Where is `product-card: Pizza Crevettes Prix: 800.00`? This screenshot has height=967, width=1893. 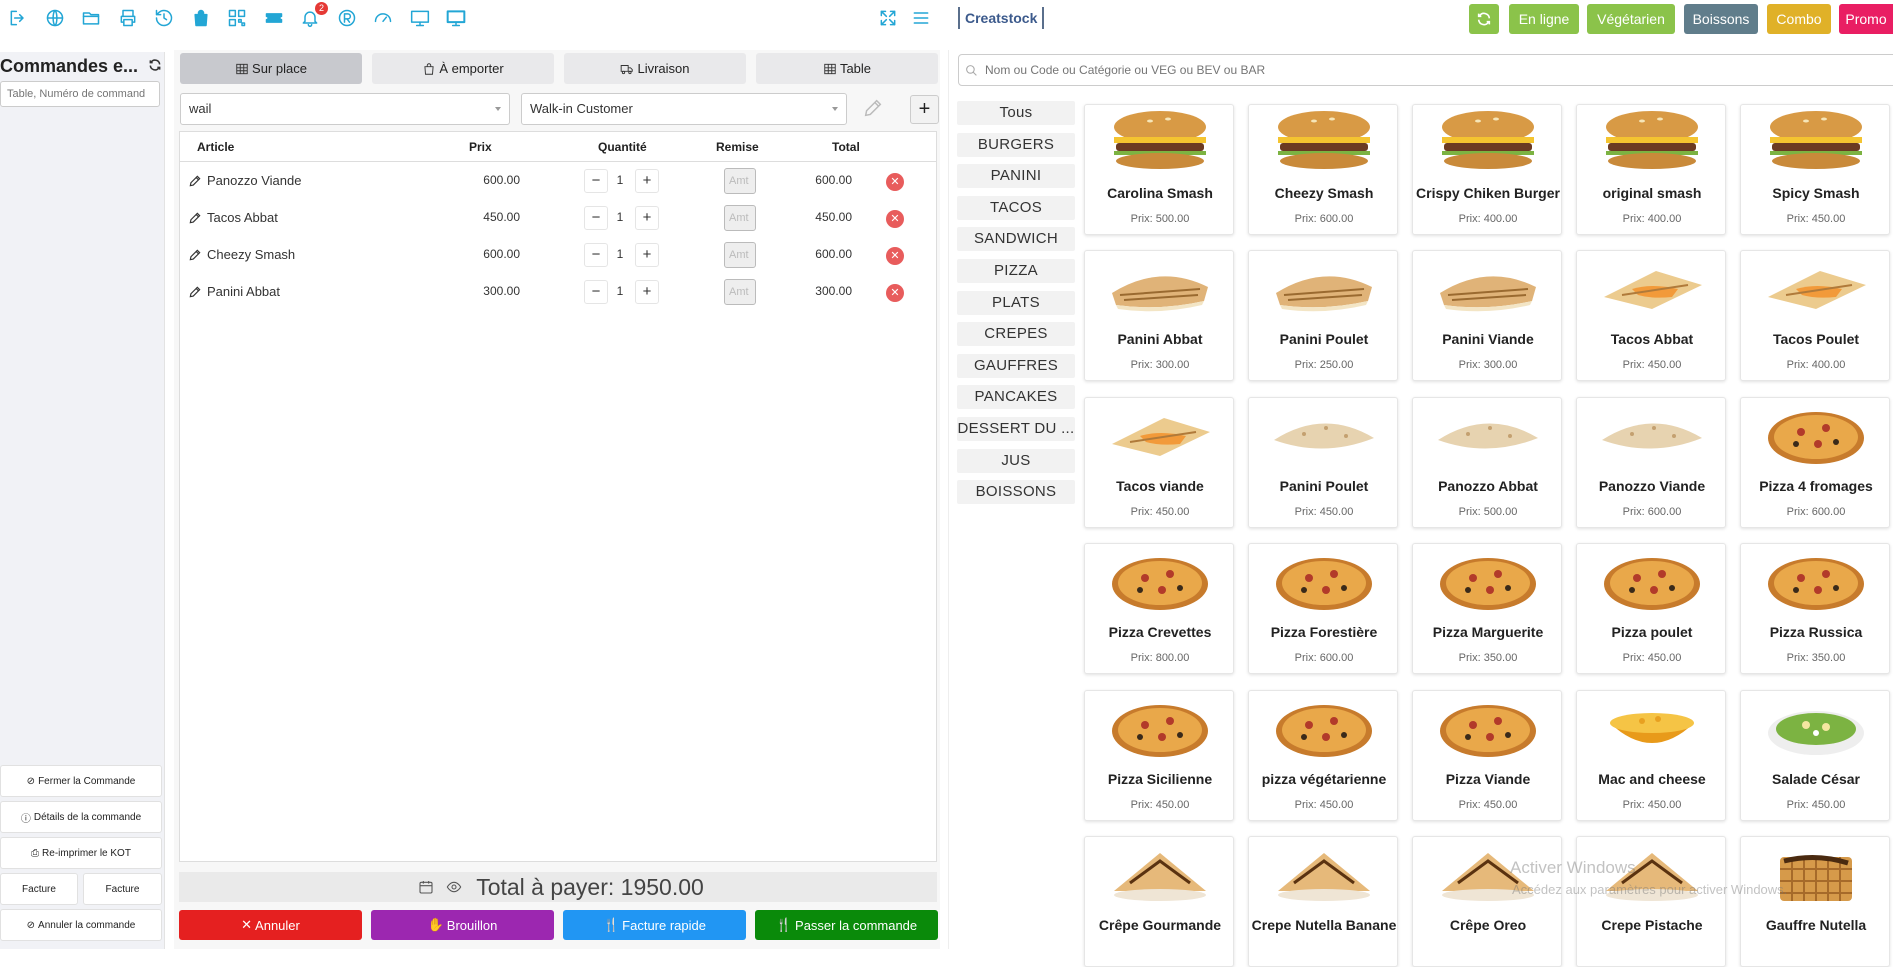
product-card: Pizza Crevettes Prix: 800.00 is located at coordinates (1159, 609).